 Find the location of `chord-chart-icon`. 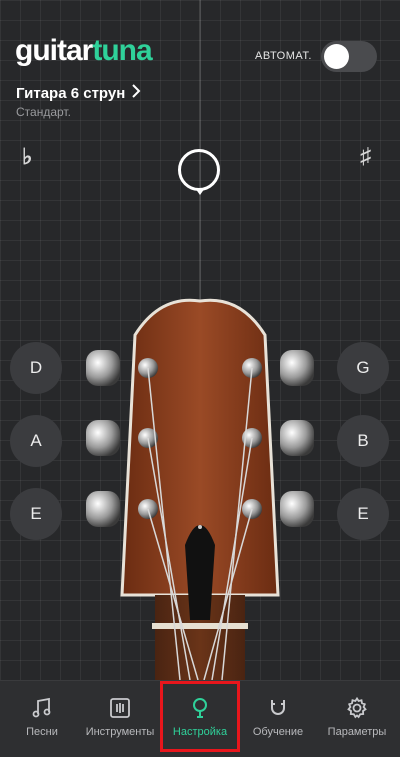

chord-chart-icon is located at coordinates (120, 708).